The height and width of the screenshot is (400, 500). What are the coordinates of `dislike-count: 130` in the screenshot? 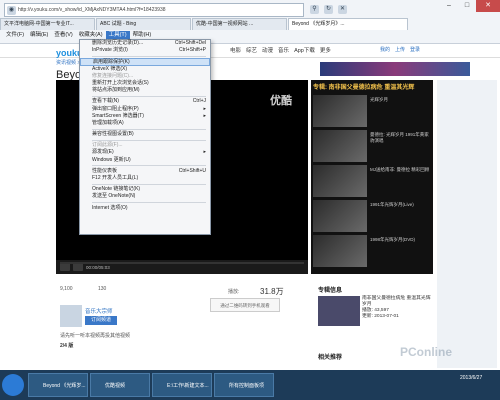 It's located at (102, 289).